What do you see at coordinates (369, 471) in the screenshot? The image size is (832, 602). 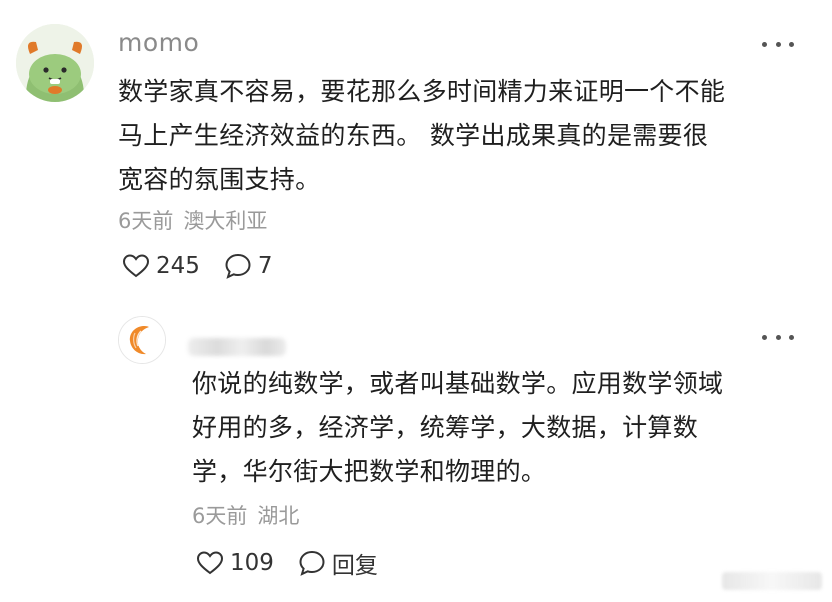 I see `reply-line: 学，华尔街大把数学和物理的。` at bounding box center [369, 471].